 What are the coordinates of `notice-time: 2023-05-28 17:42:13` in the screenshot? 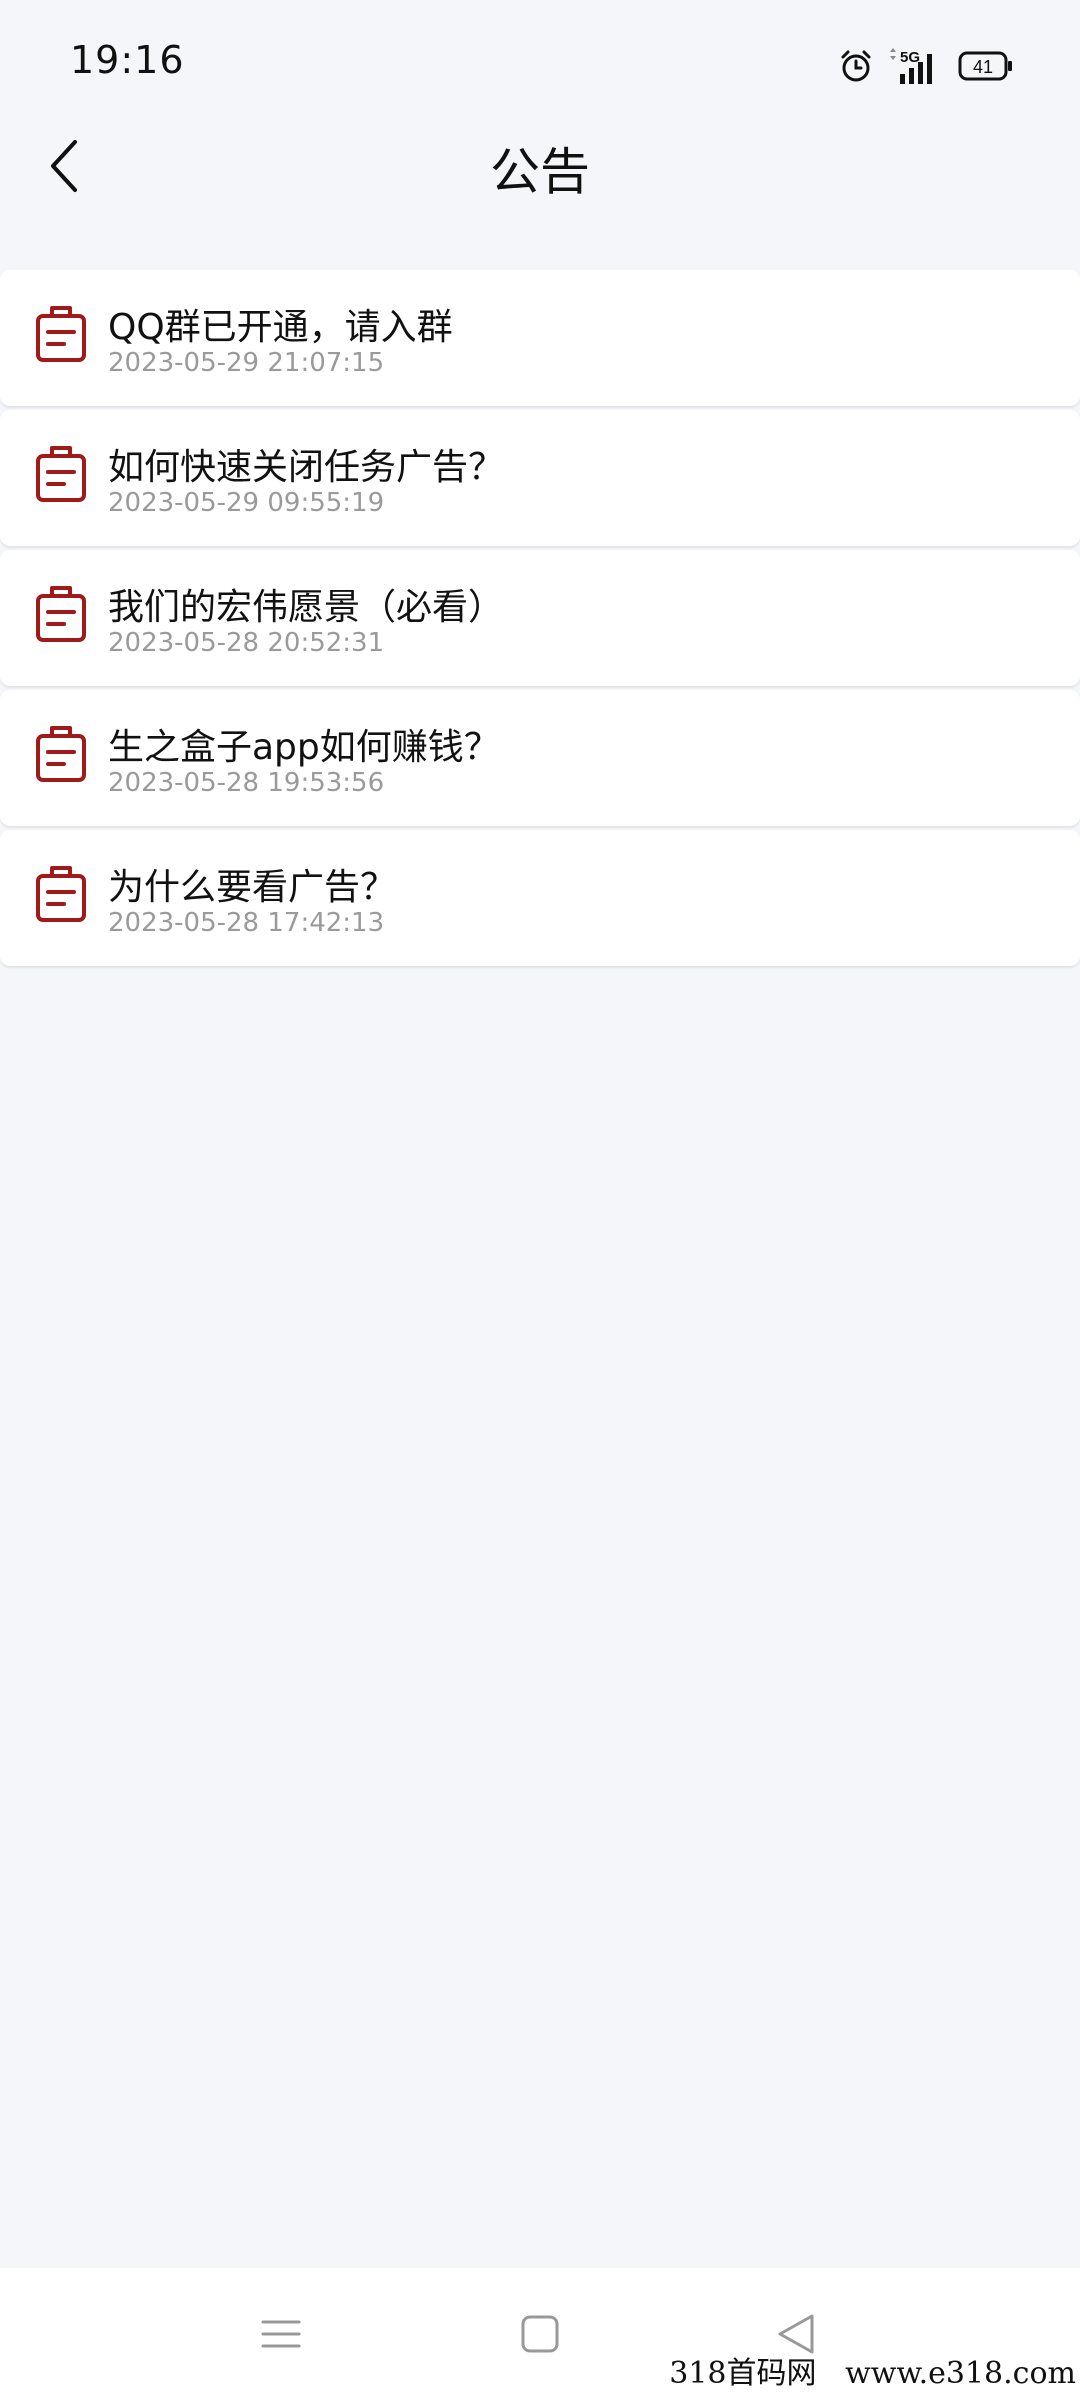 It's located at (246, 923).